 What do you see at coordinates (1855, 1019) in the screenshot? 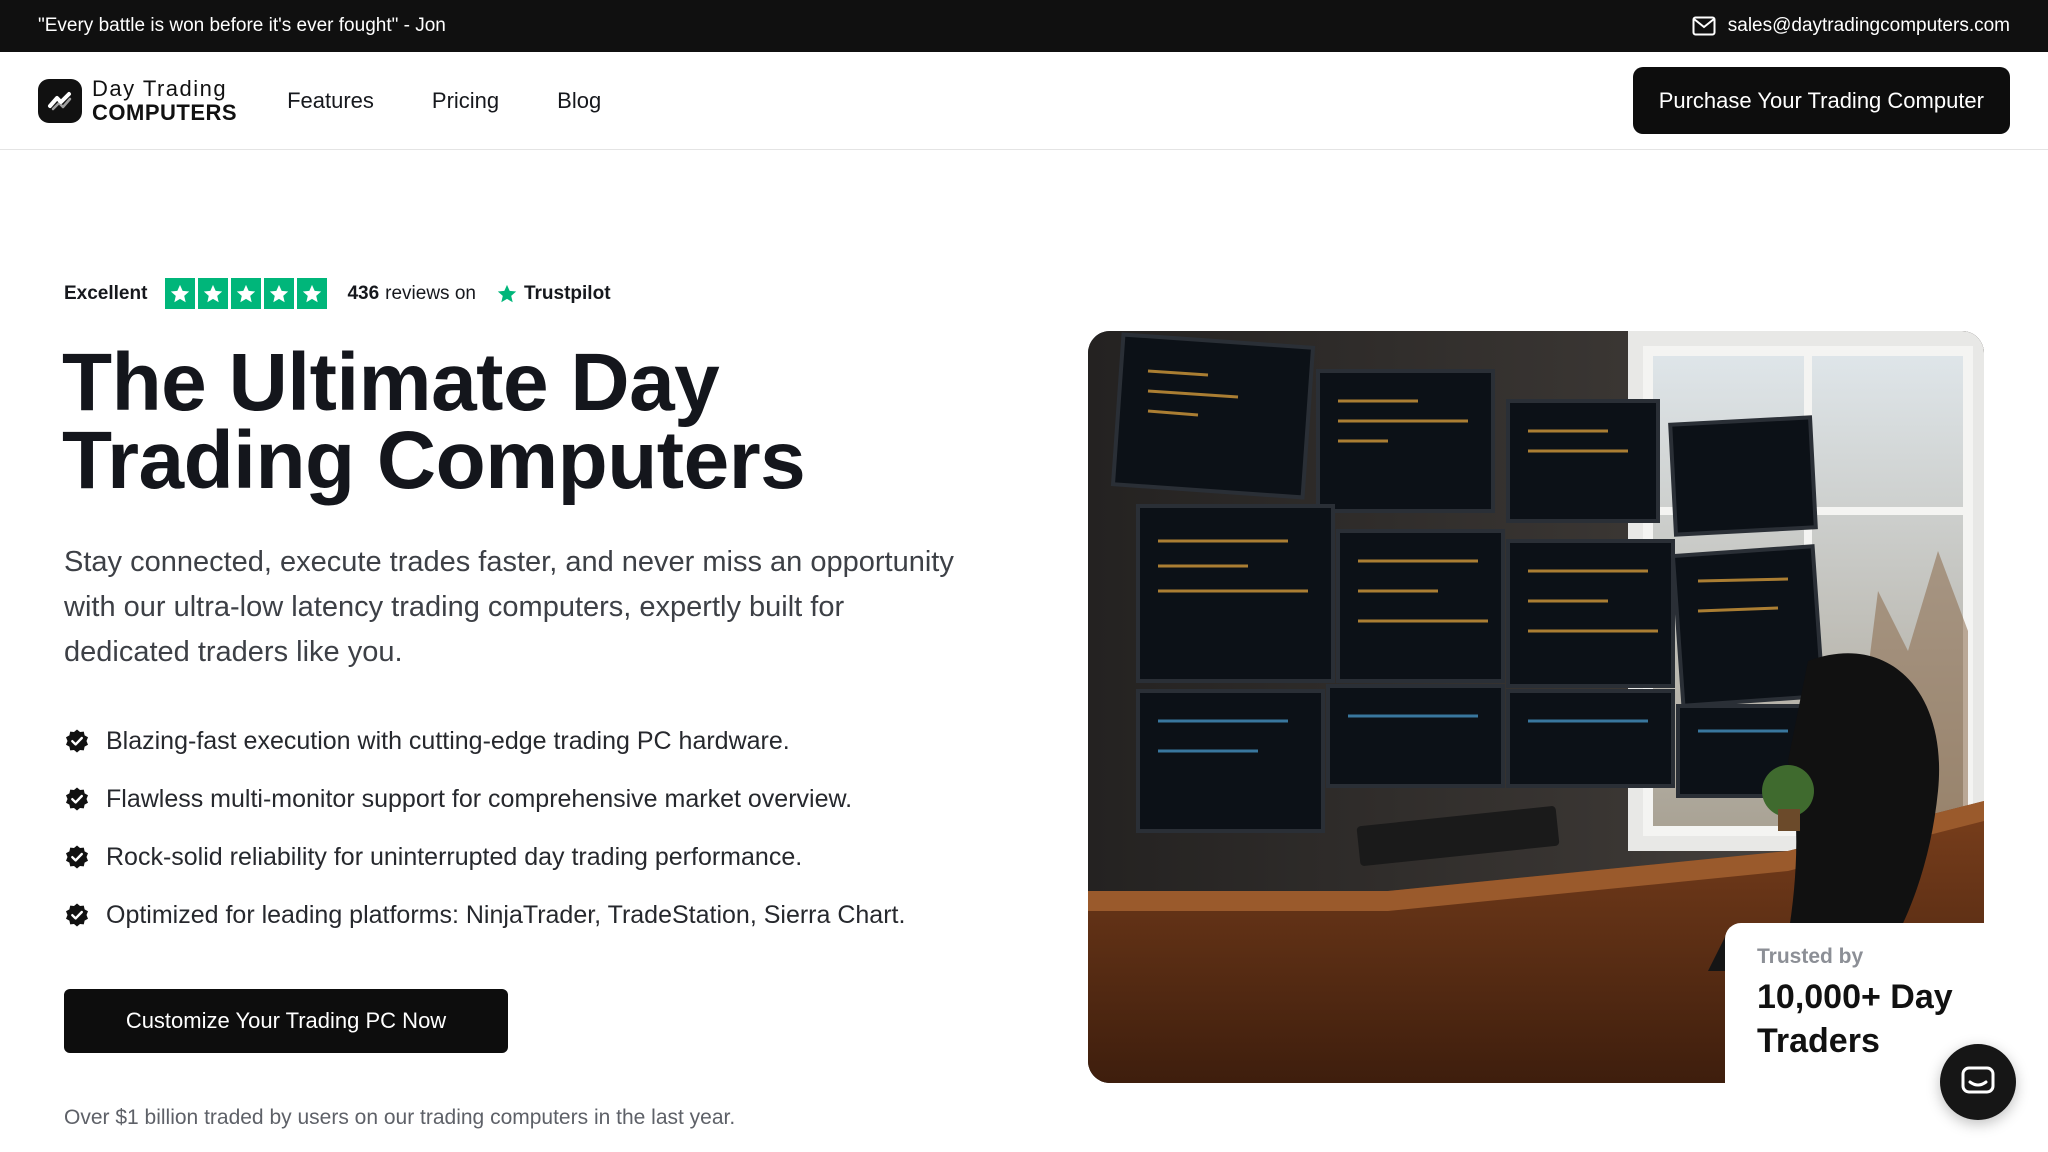
I see `trust-value: 10,000+ Day Traders` at bounding box center [1855, 1019].